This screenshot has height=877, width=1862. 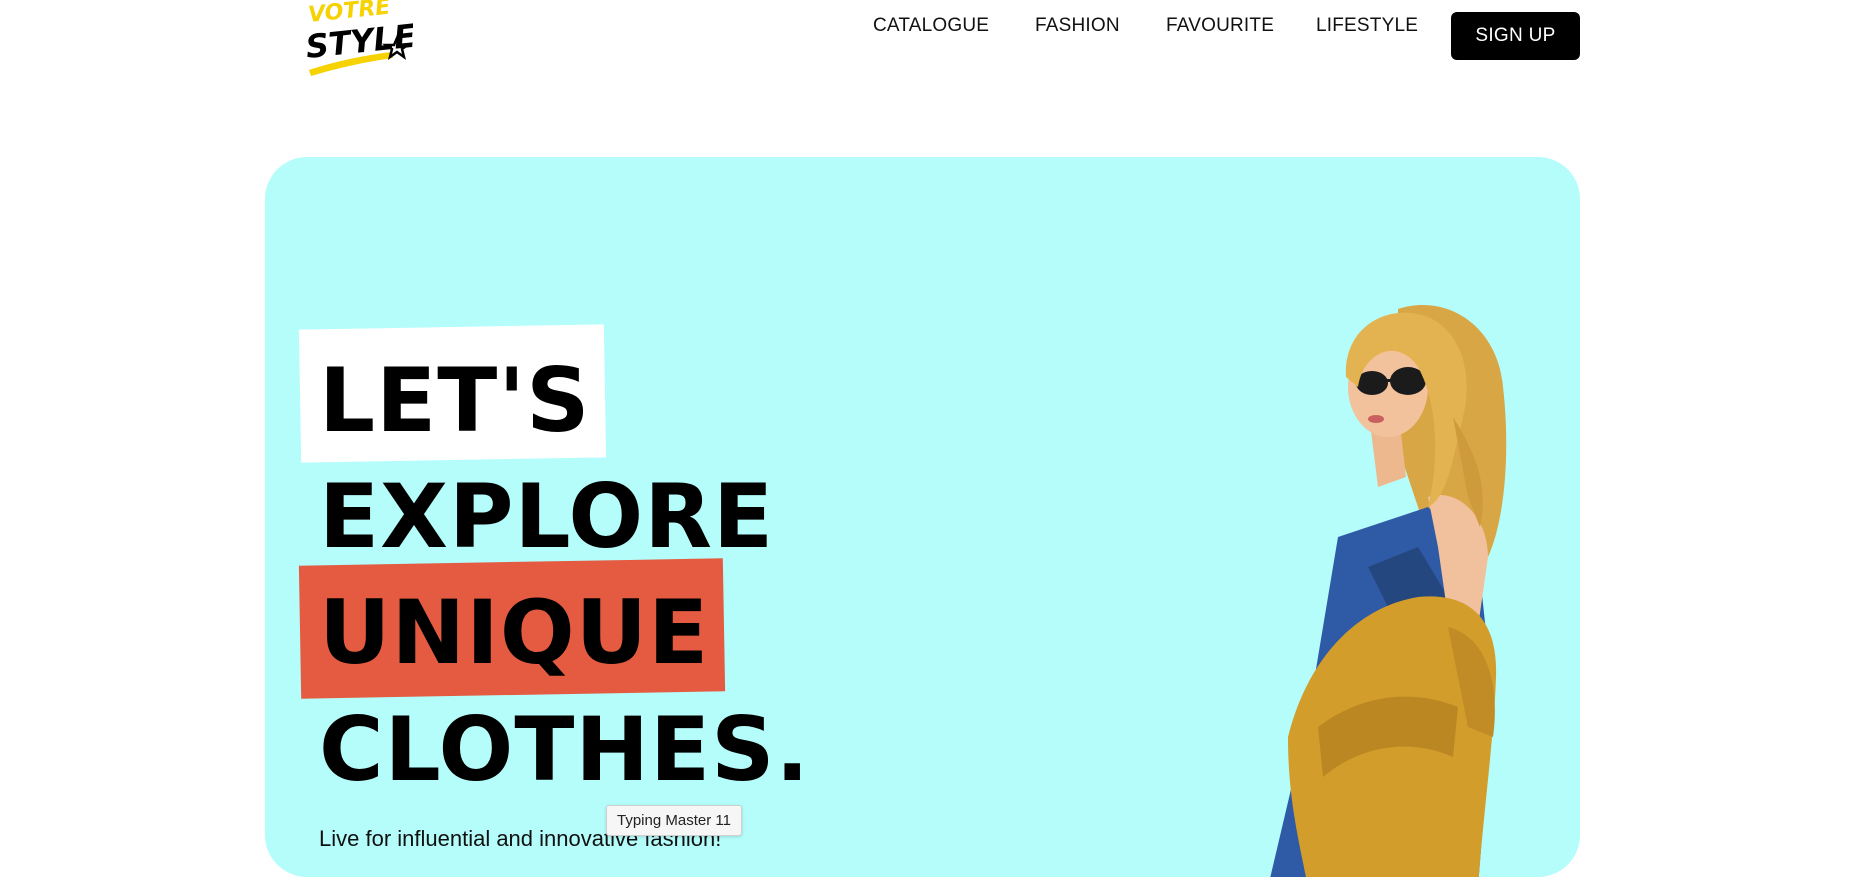 I want to click on headline-line-2: EXPLORE, so click(x=547, y=516).